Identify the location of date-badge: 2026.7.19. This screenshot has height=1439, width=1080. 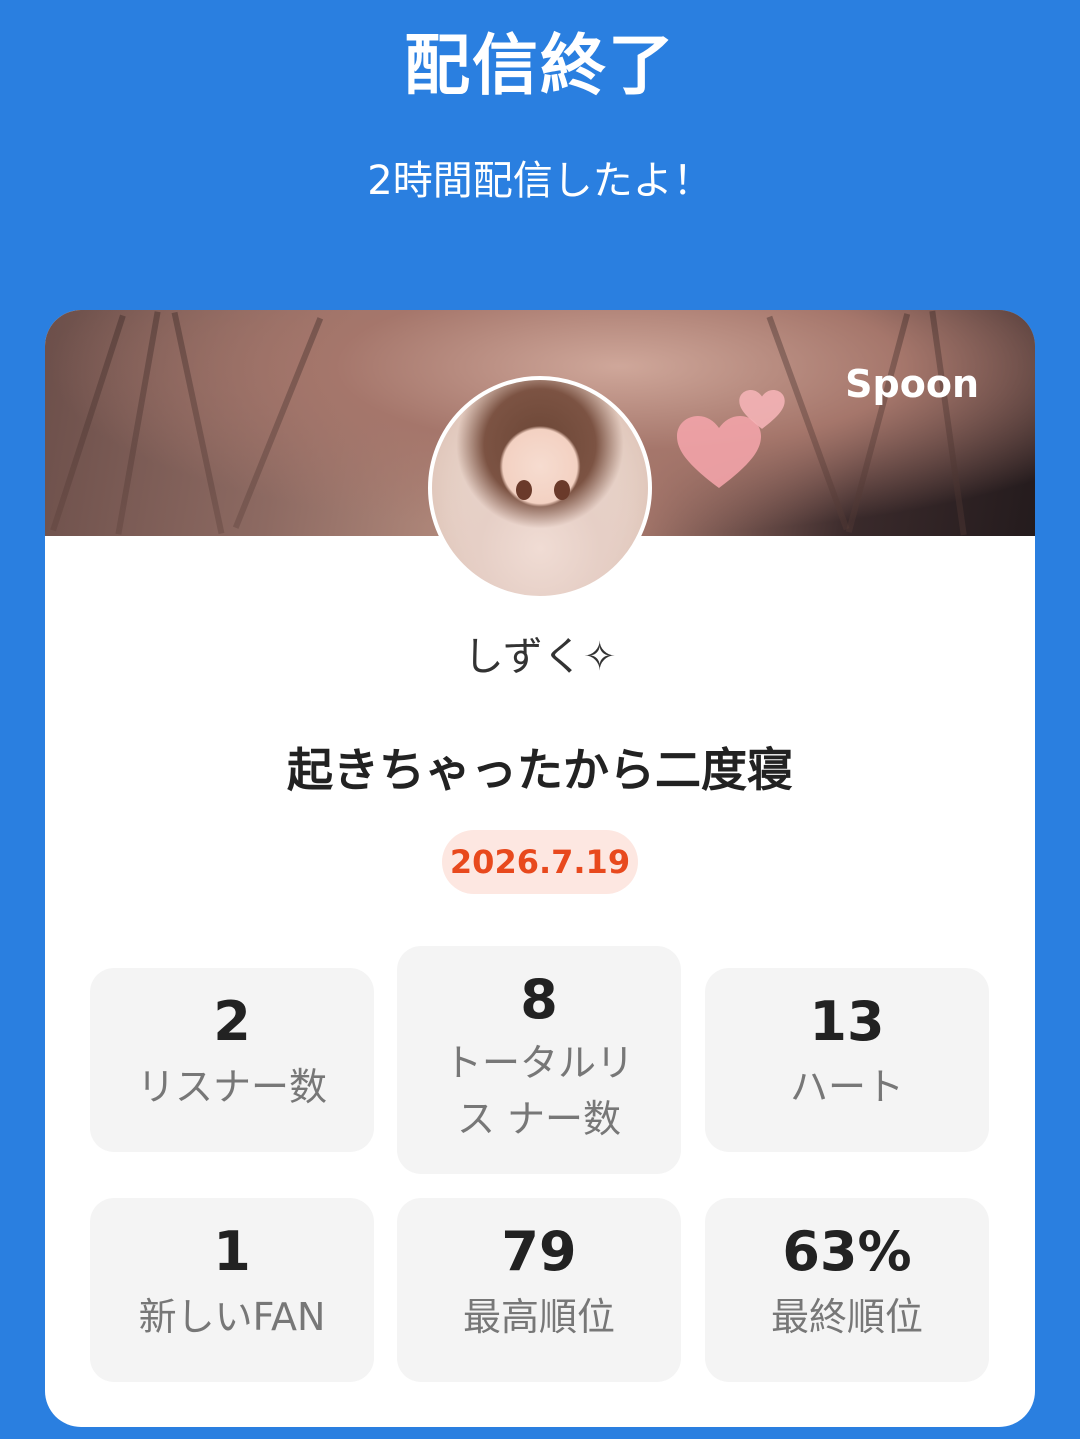
(540, 862).